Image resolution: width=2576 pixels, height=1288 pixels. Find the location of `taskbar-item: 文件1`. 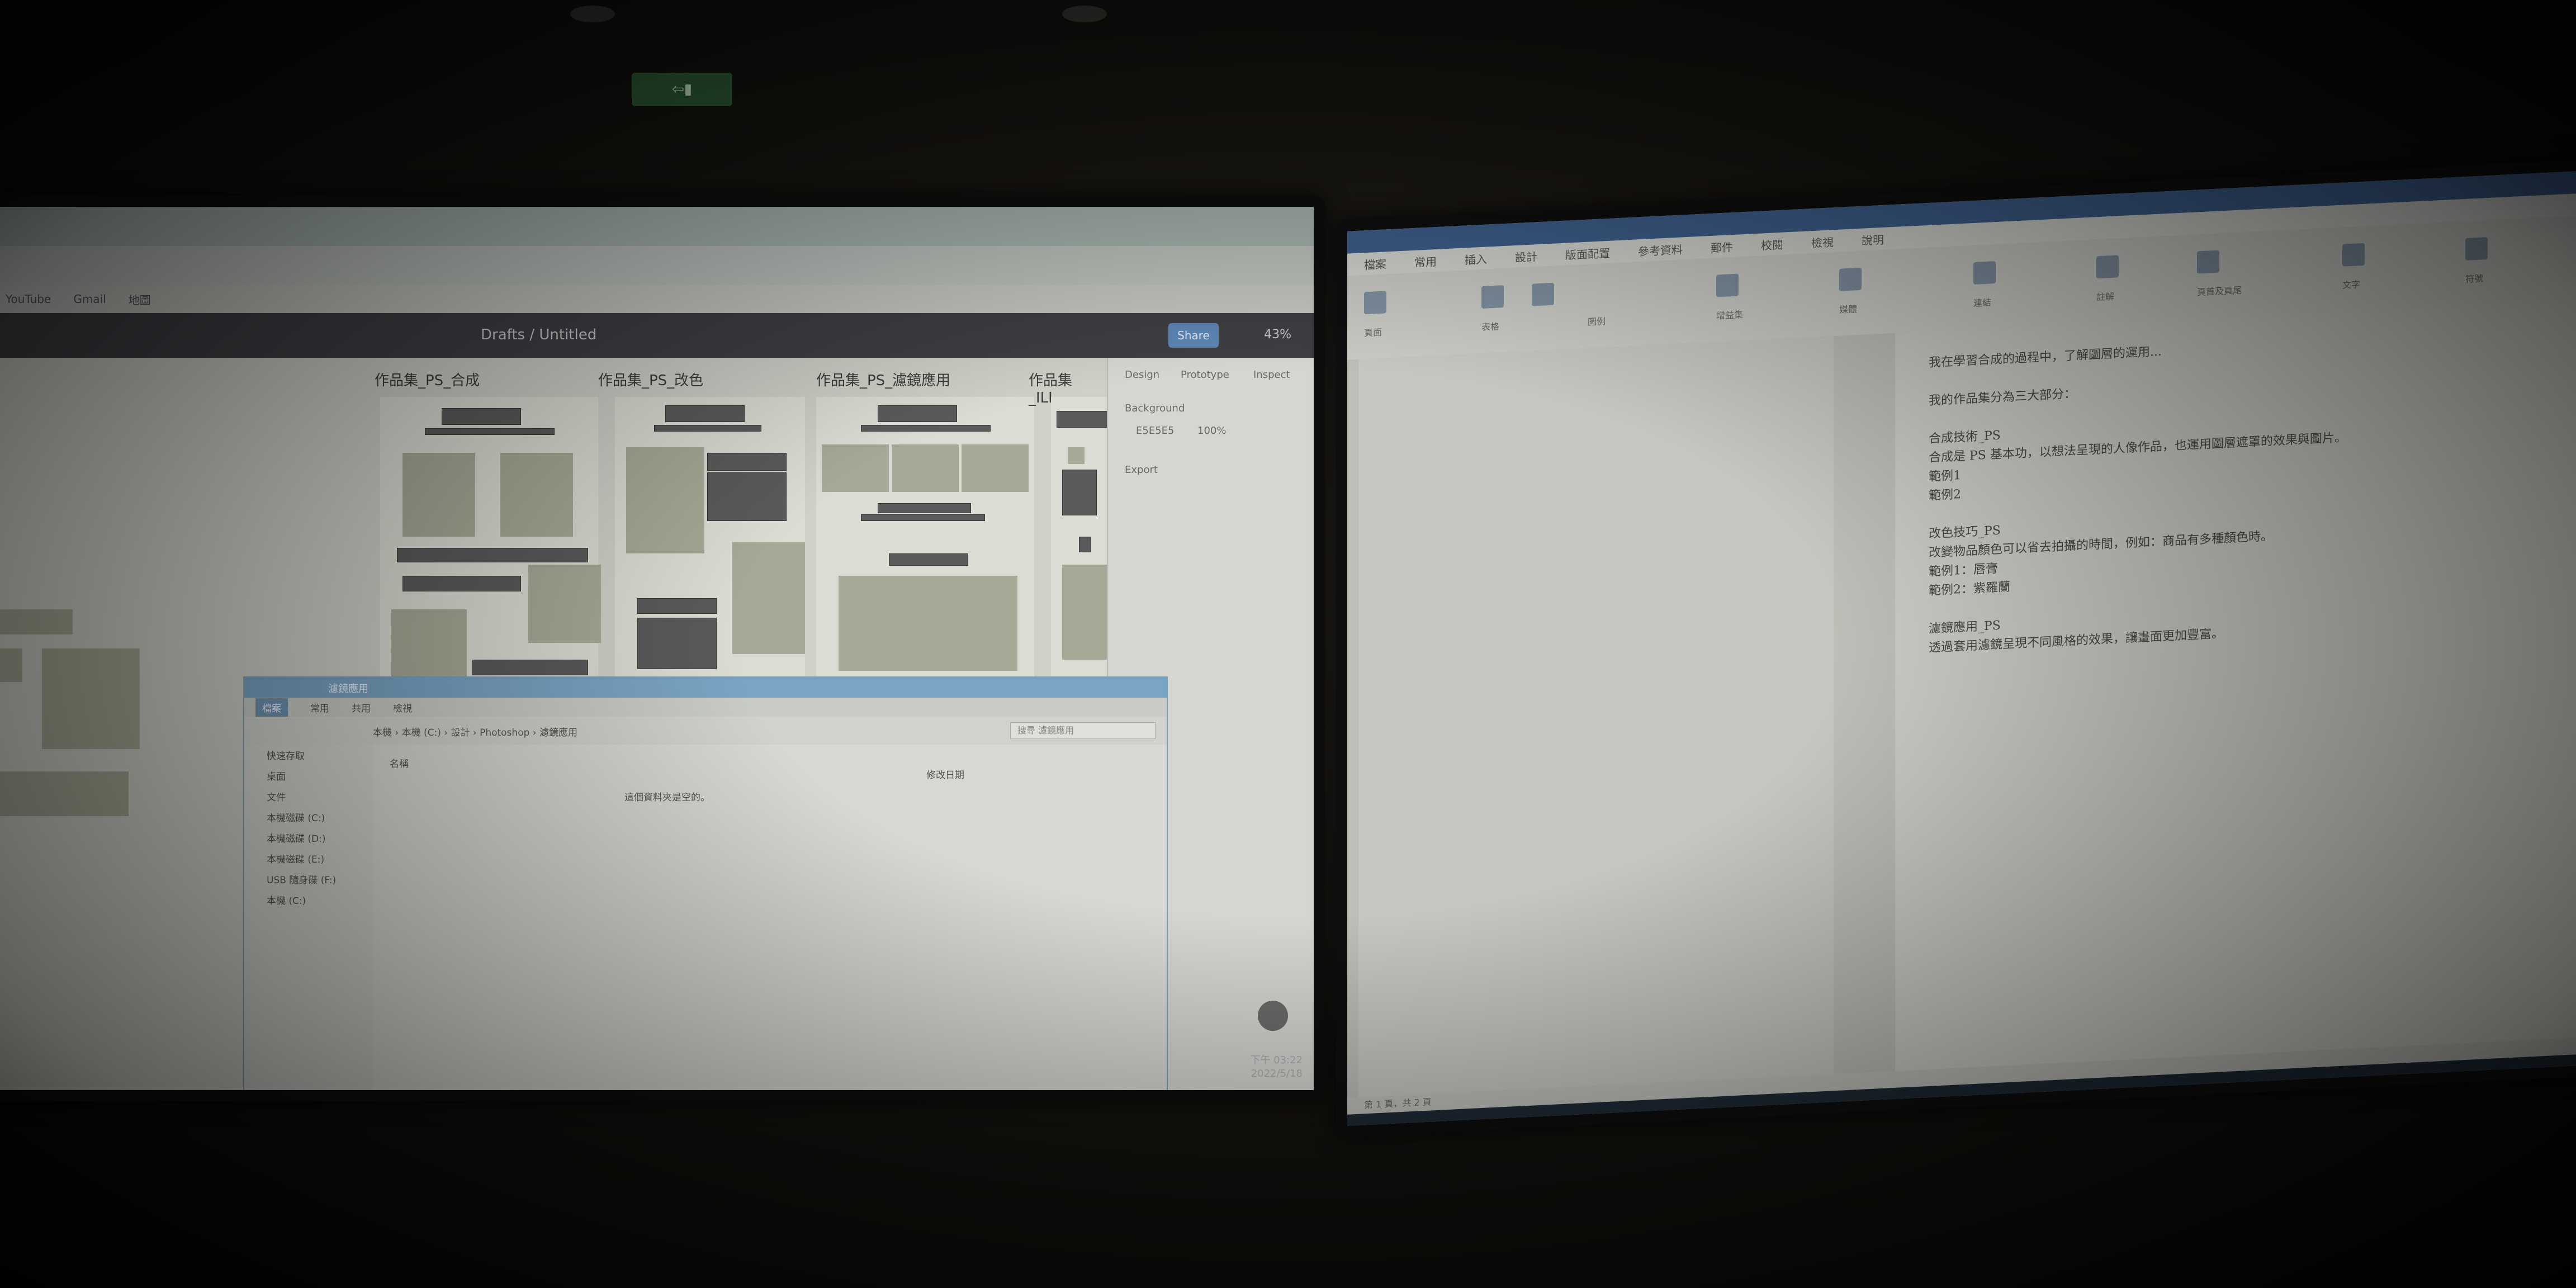

taskbar-item: 文件1 is located at coordinates (2049, 1097).